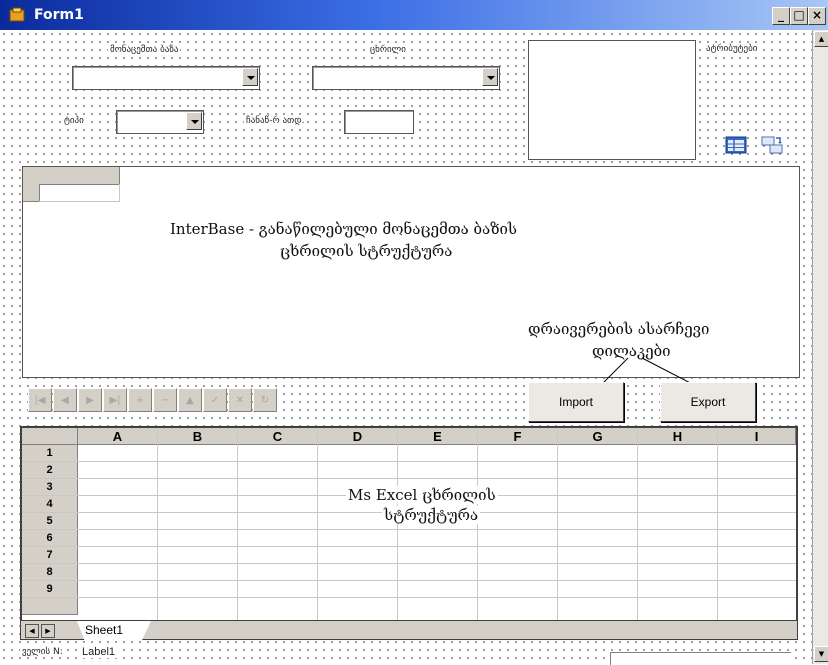  Describe the element at coordinates (821, 654) in the screenshot. I see `scroll-down-icon: ▼` at that location.